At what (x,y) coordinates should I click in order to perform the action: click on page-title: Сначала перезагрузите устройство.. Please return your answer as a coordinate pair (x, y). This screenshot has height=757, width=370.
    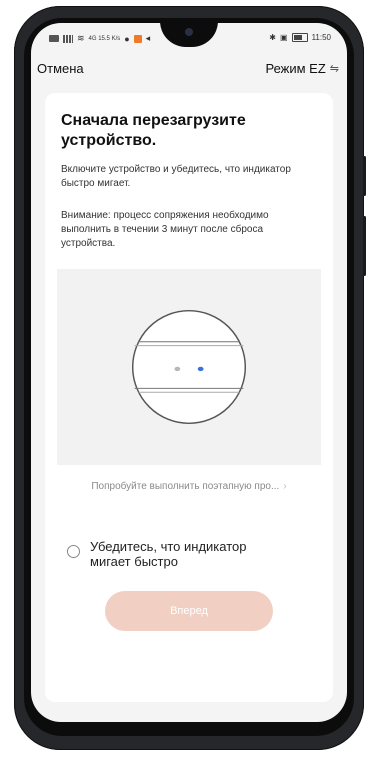
    Looking at the image, I should click on (153, 130).